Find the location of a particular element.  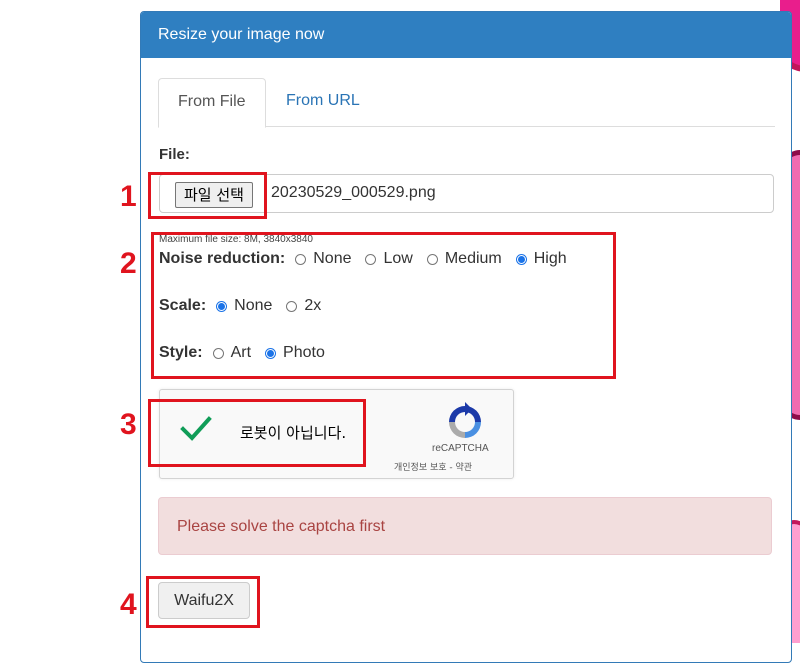

recaptcha-logo-icon is located at coordinates (465, 420).